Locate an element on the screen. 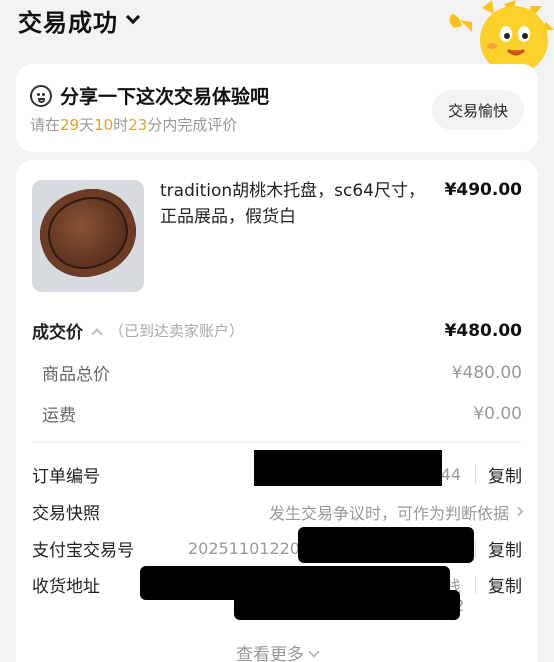  countdown-days: 29 is located at coordinates (70, 125).